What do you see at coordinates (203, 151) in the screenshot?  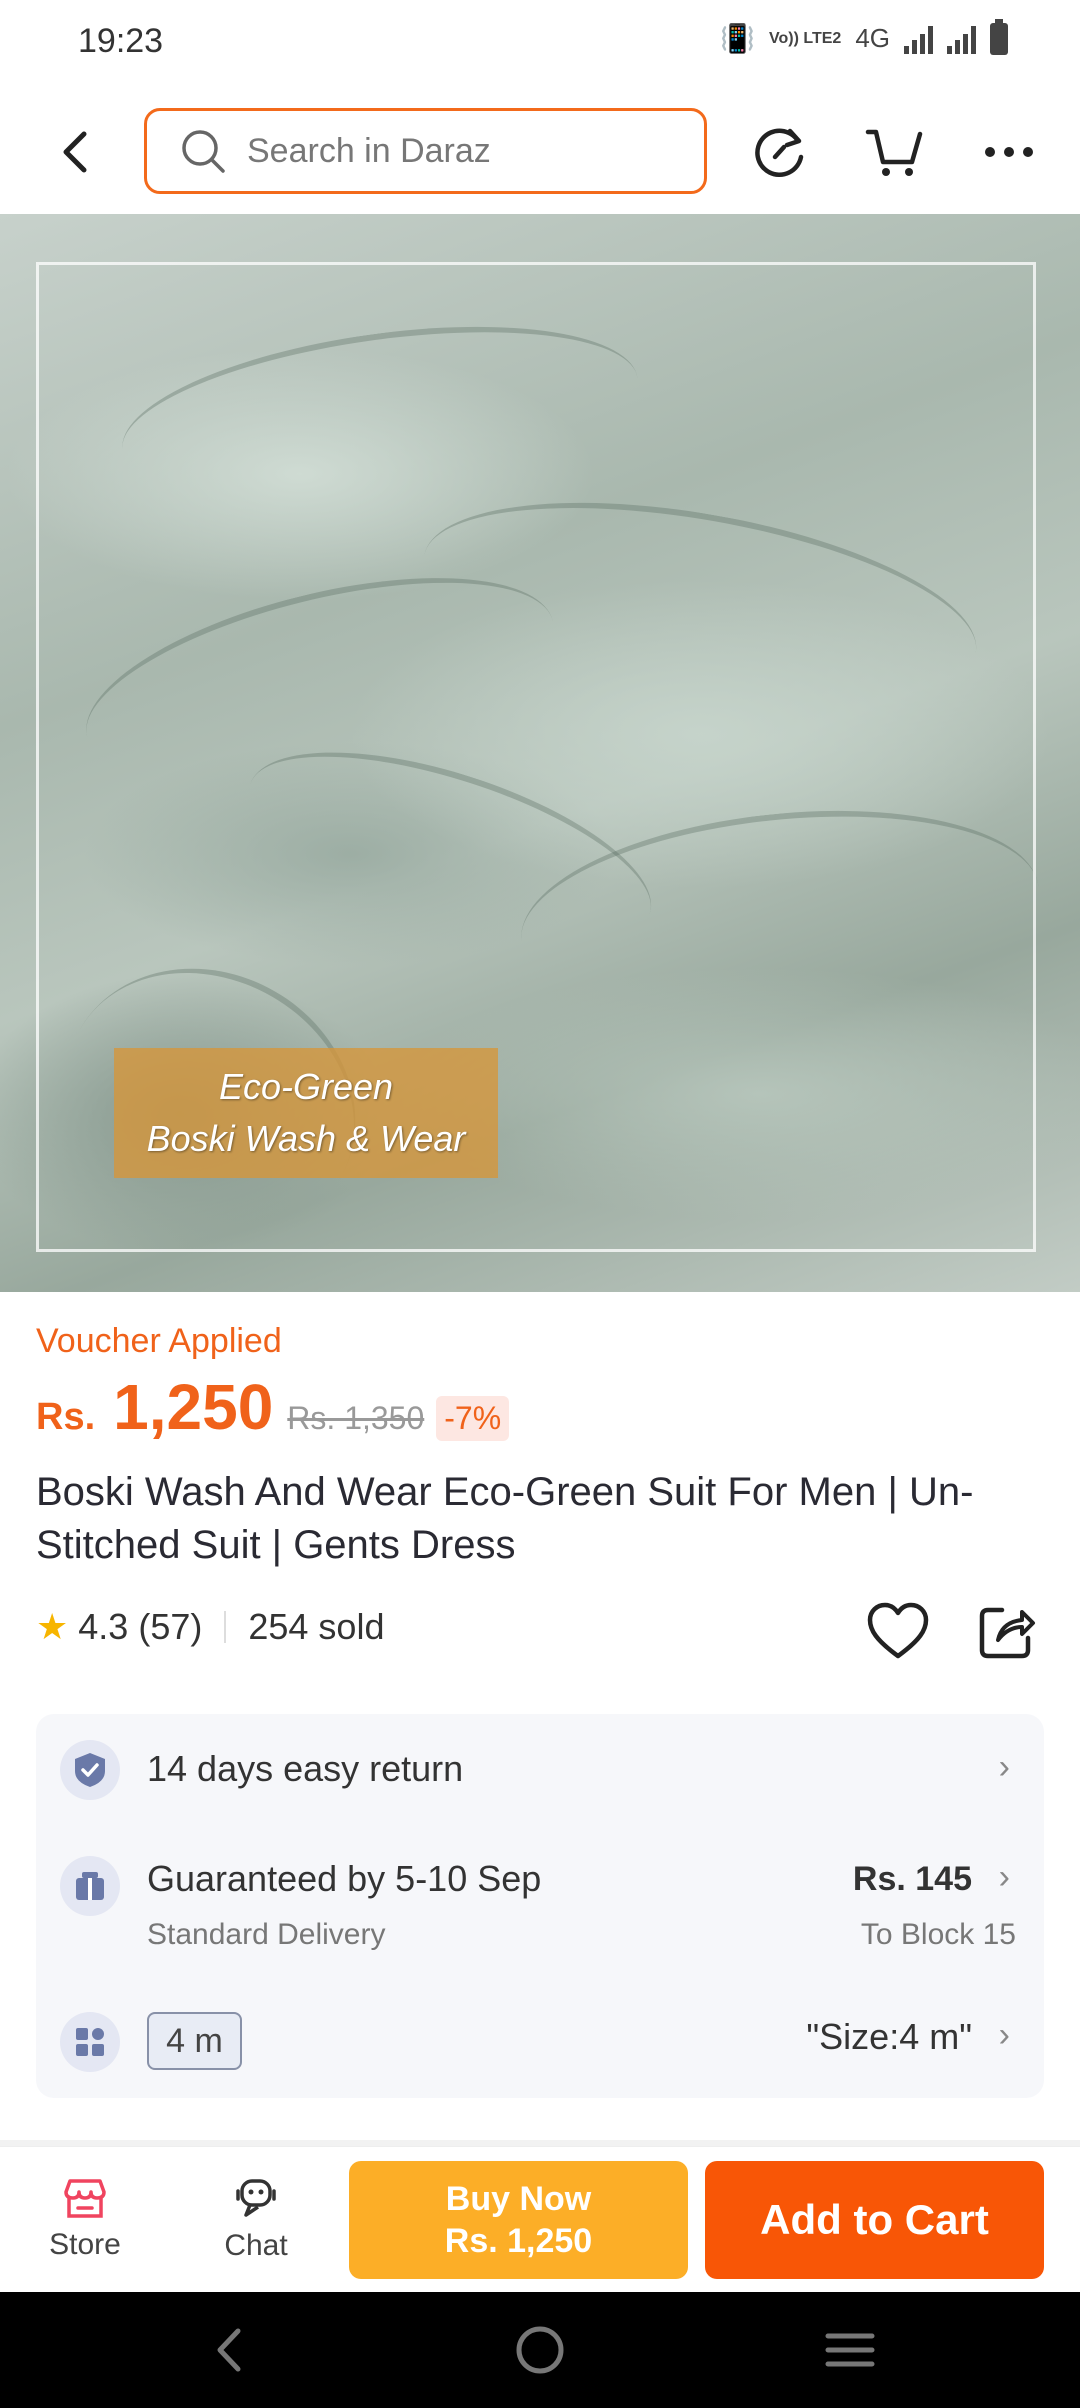 I see `search-icon` at bounding box center [203, 151].